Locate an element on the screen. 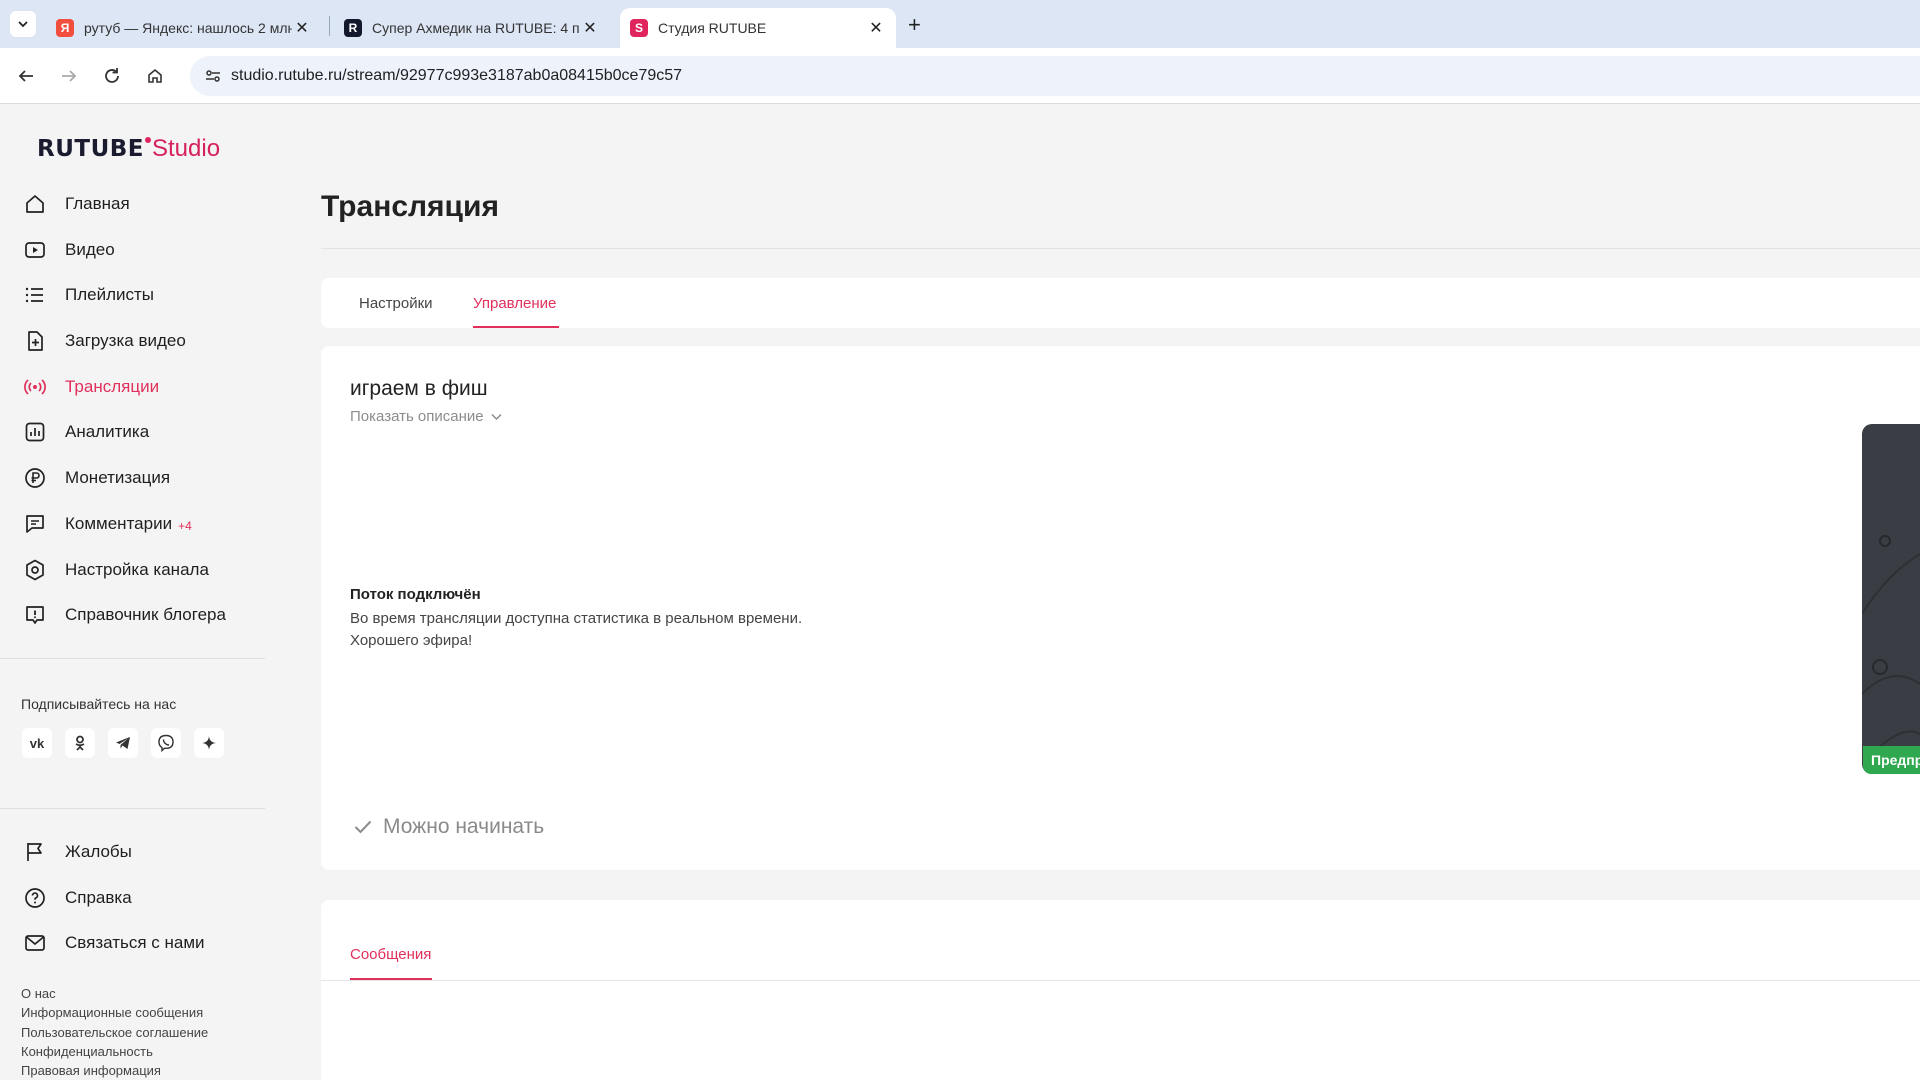  reload-button is located at coordinates (112, 76).